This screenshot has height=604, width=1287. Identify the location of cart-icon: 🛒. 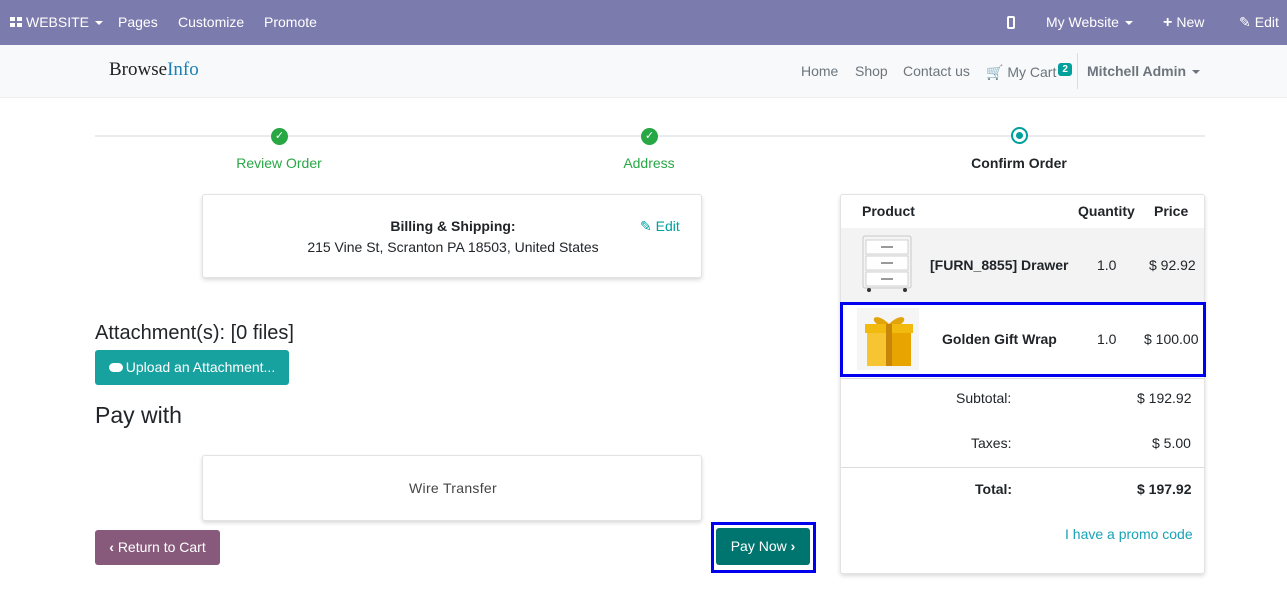
(995, 72).